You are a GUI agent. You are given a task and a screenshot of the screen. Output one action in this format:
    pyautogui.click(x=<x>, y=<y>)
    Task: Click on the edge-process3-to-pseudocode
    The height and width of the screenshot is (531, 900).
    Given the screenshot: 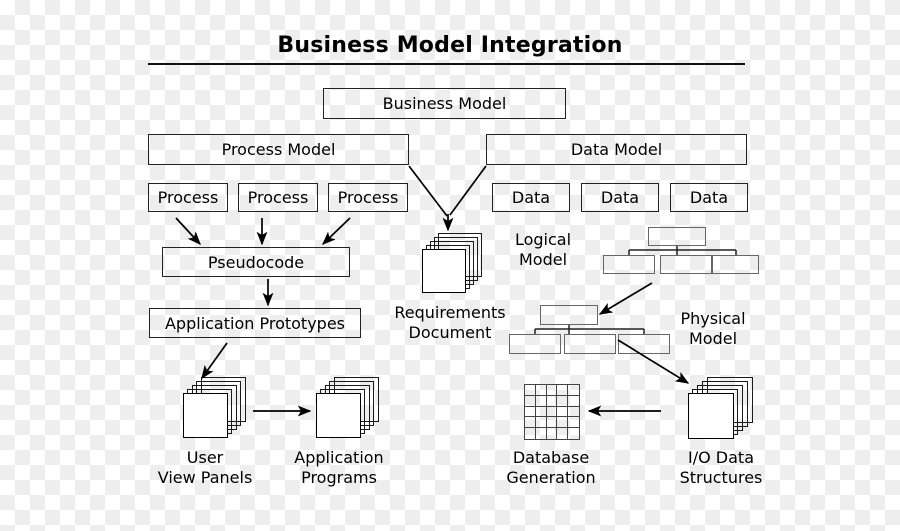 What is the action you would take?
    pyautogui.click(x=336, y=231)
    